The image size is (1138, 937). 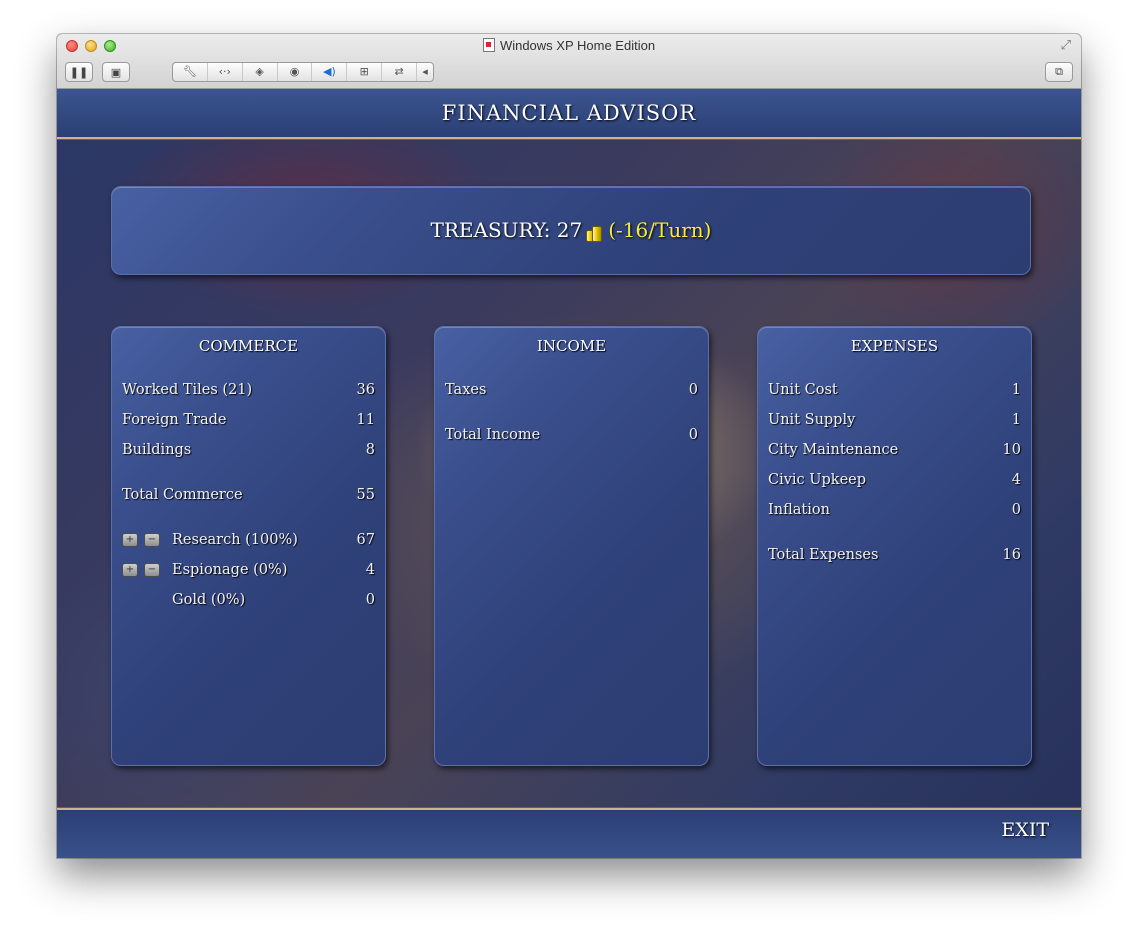 I want to click on commerce-row-buildings: Buildings 8, so click(x=248, y=455).